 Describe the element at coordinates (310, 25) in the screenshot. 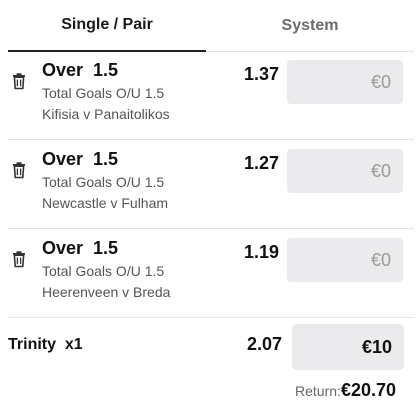

I see `tab-system: System` at that location.